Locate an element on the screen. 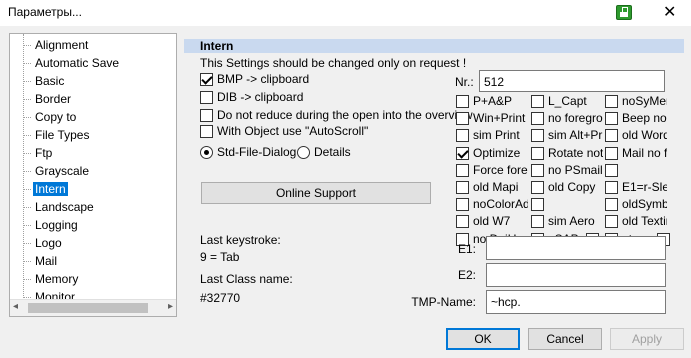  flag-checkbox: no PSmail is located at coordinates (567, 170).